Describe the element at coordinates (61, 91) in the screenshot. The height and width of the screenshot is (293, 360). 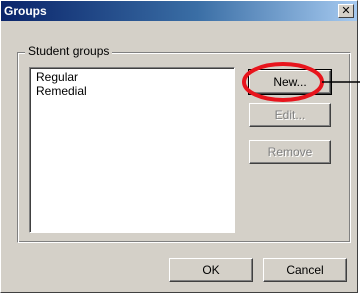
I see `list-item: Remedial` at that location.